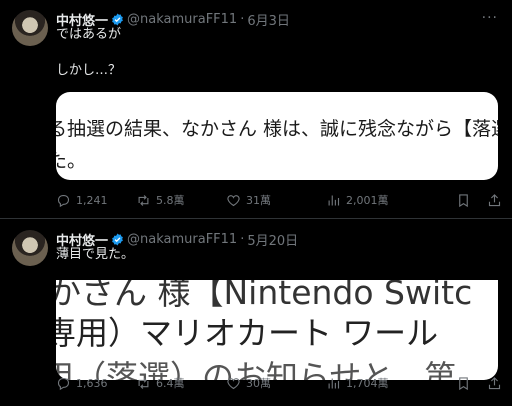 This screenshot has width=512, height=406. I want to click on tweet-text-line: しかし…？, so click(89, 70).